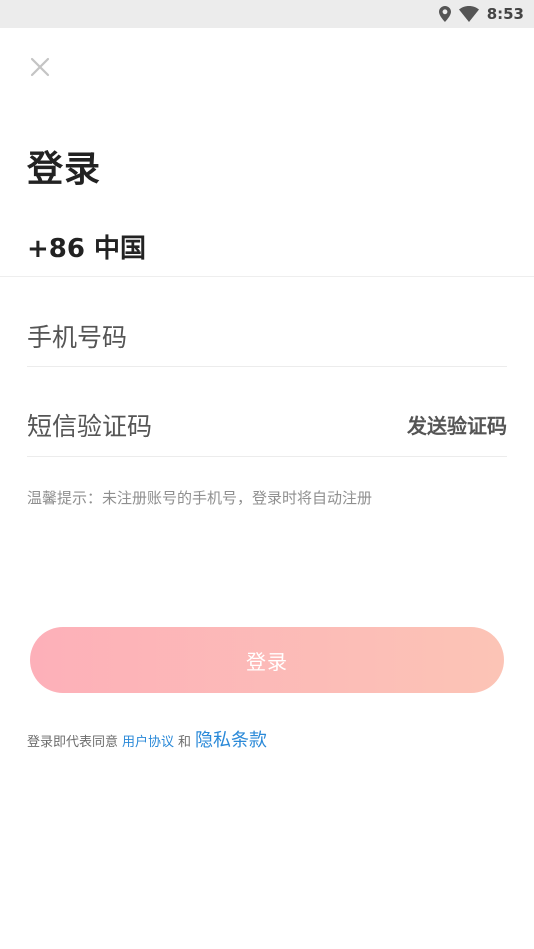 The height and width of the screenshot is (949, 534). I want to click on close-icon, so click(40, 67).